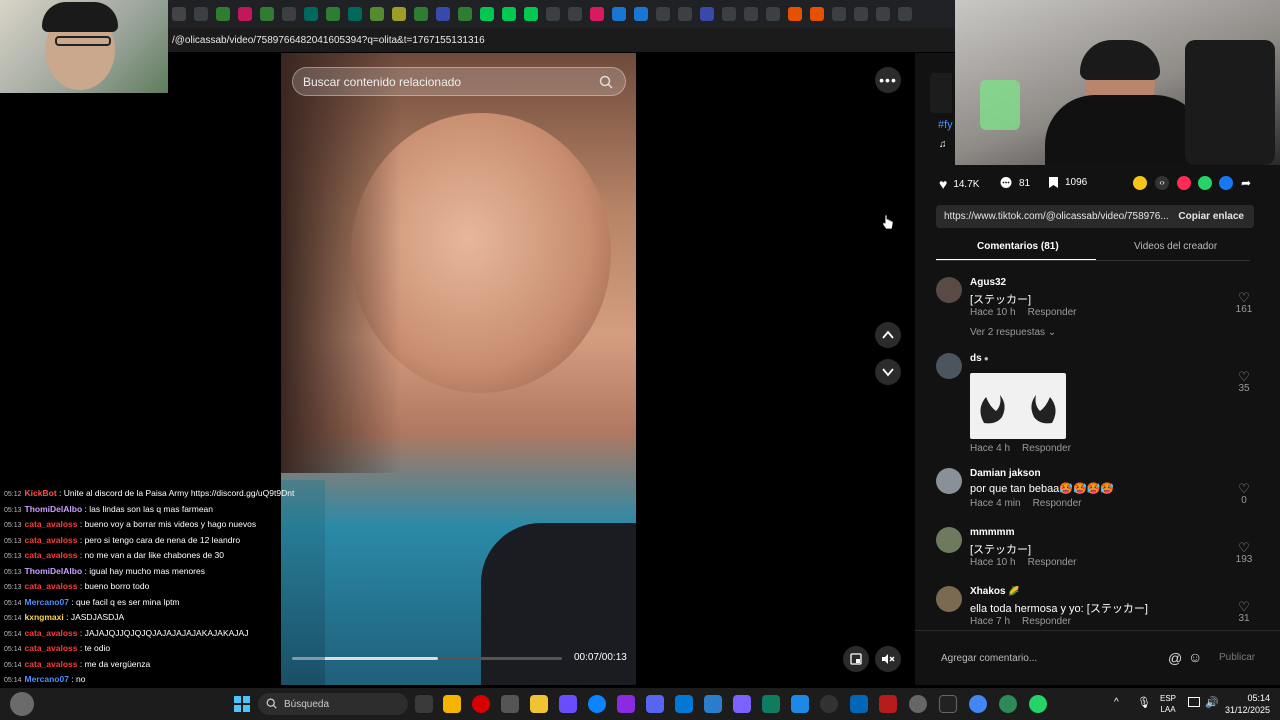  Describe the element at coordinates (994, 591) in the screenshot. I see `comment-username: Xhakos 🌽` at that location.